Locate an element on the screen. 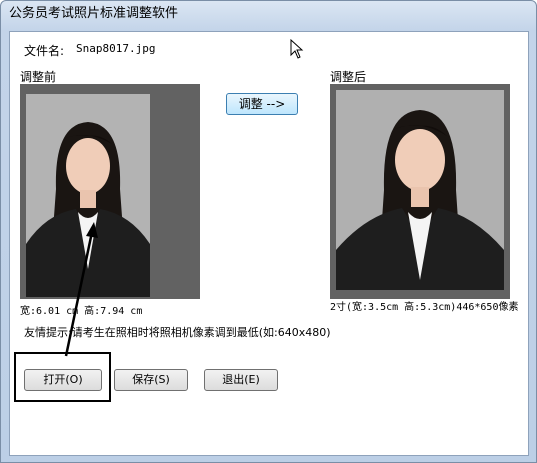 The width and height of the screenshot is (537, 463). title-bar: 公务员考试照片标准调整软件 is located at coordinates (268, 16).